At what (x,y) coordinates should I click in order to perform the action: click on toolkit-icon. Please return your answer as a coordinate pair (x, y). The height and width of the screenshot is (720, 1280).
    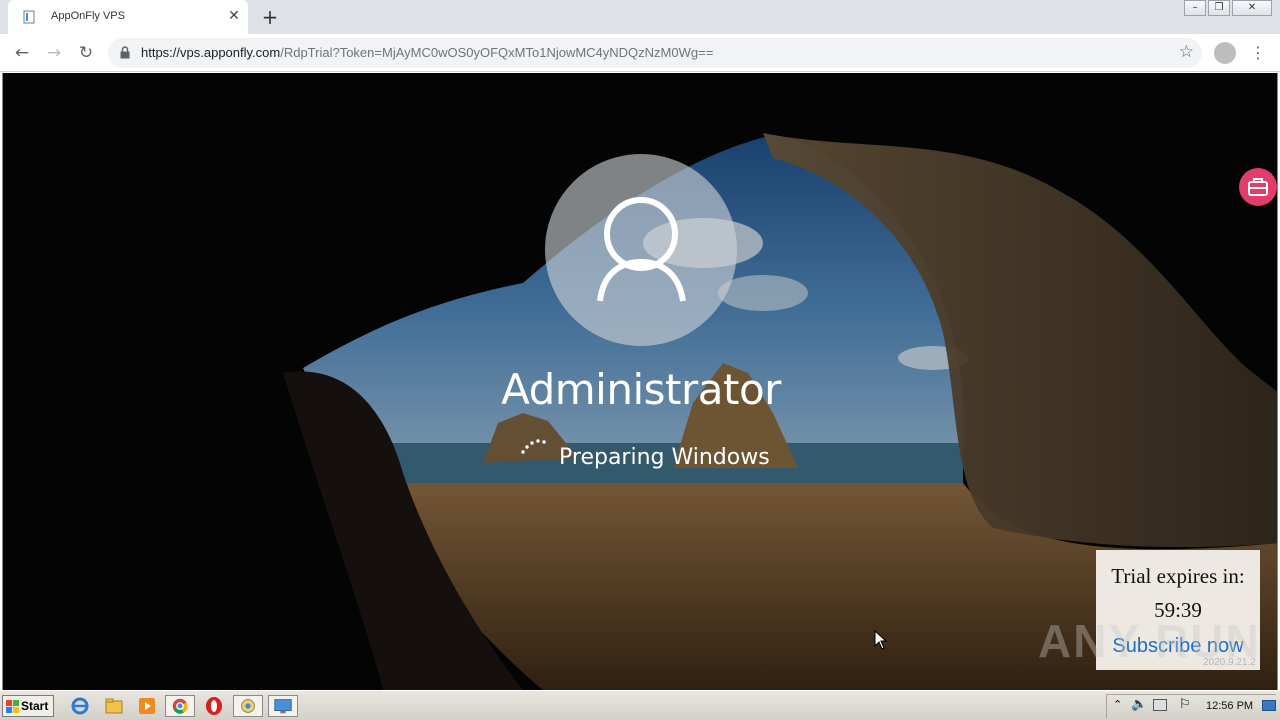
    Looking at the image, I should click on (1258, 187).